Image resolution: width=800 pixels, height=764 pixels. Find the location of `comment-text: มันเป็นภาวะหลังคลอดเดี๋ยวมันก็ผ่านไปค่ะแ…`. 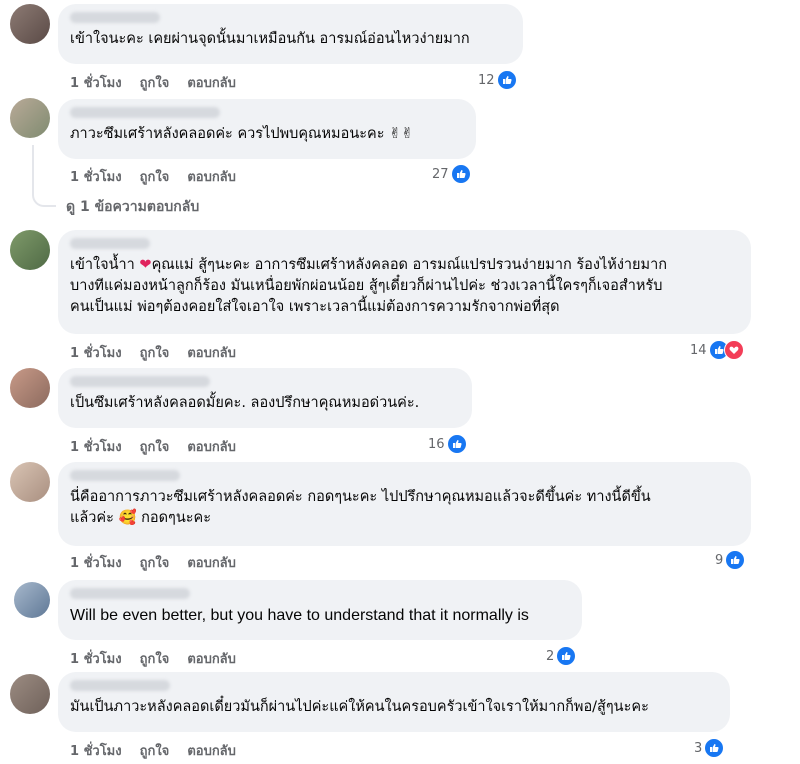

comment-text: มันเป็นภาวะหลังคลอดเดี๋ยวมันก็ผ่านไปค่ะแ… is located at coordinates (359, 707).